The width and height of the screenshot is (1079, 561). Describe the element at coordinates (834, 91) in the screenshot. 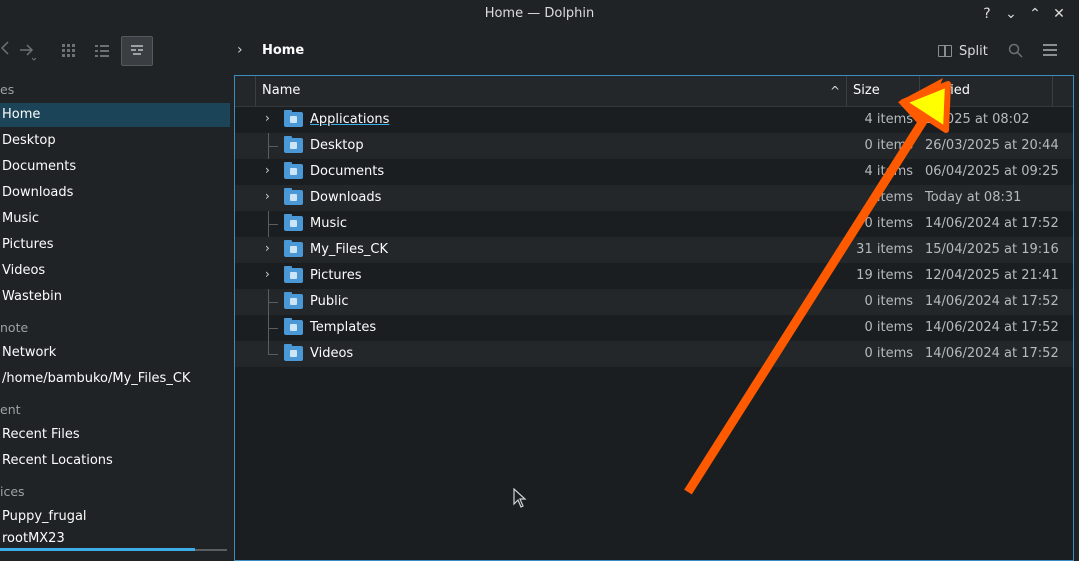

I see `sort-ascending-icon: ^` at that location.